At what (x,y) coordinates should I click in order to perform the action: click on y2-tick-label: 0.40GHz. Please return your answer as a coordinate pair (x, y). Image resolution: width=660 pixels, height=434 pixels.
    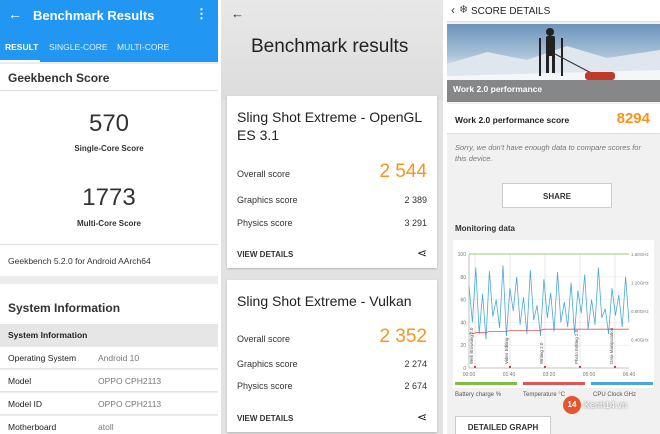
    Looking at the image, I should click on (640, 340).